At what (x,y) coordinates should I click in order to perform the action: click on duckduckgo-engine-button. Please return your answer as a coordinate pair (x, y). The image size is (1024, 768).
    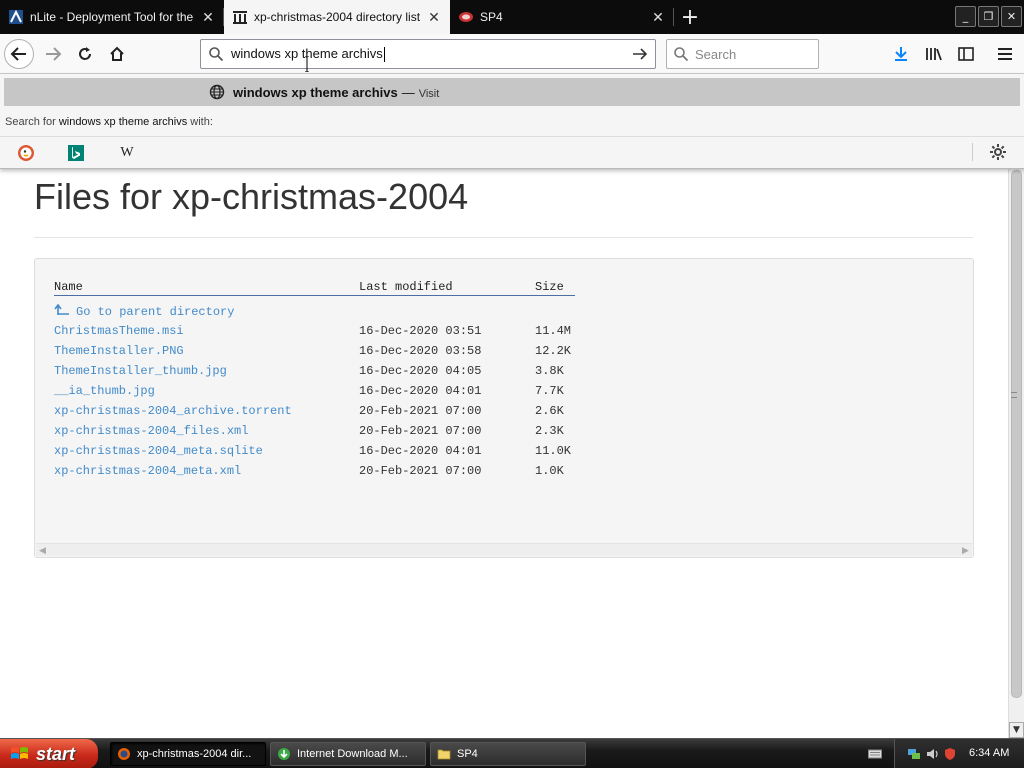
    Looking at the image, I should click on (26, 153).